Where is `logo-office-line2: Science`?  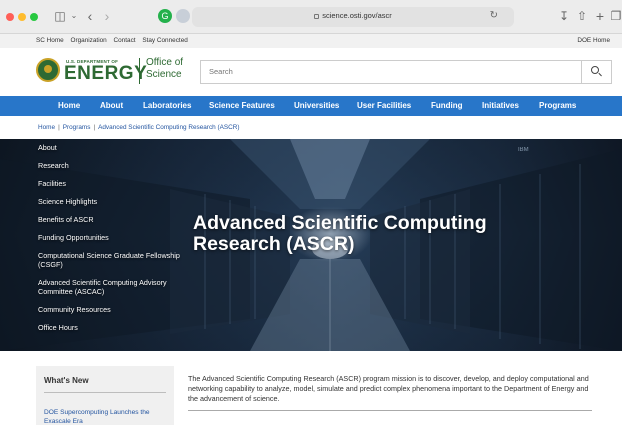
logo-office-line2: Science is located at coordinates (164, 74).